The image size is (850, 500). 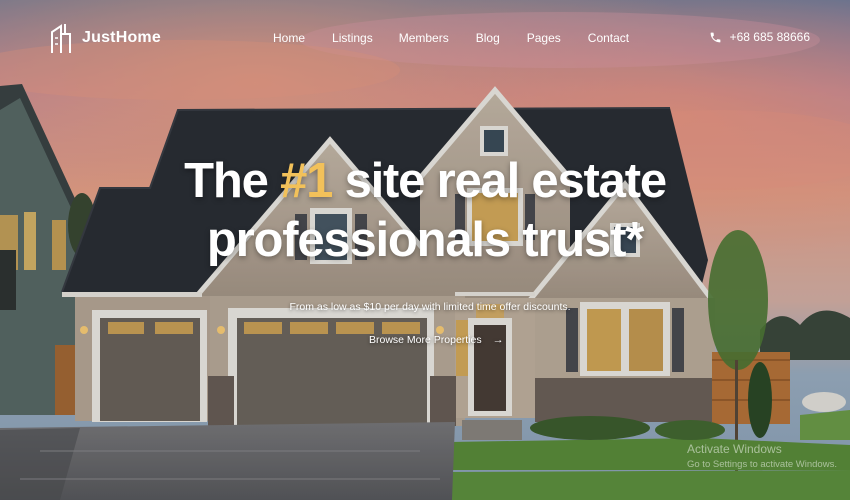 What do you see at coordinates (121, 37) in the screenshot?
I see `brand-name: JustHome` at bounding box center [121, 37].